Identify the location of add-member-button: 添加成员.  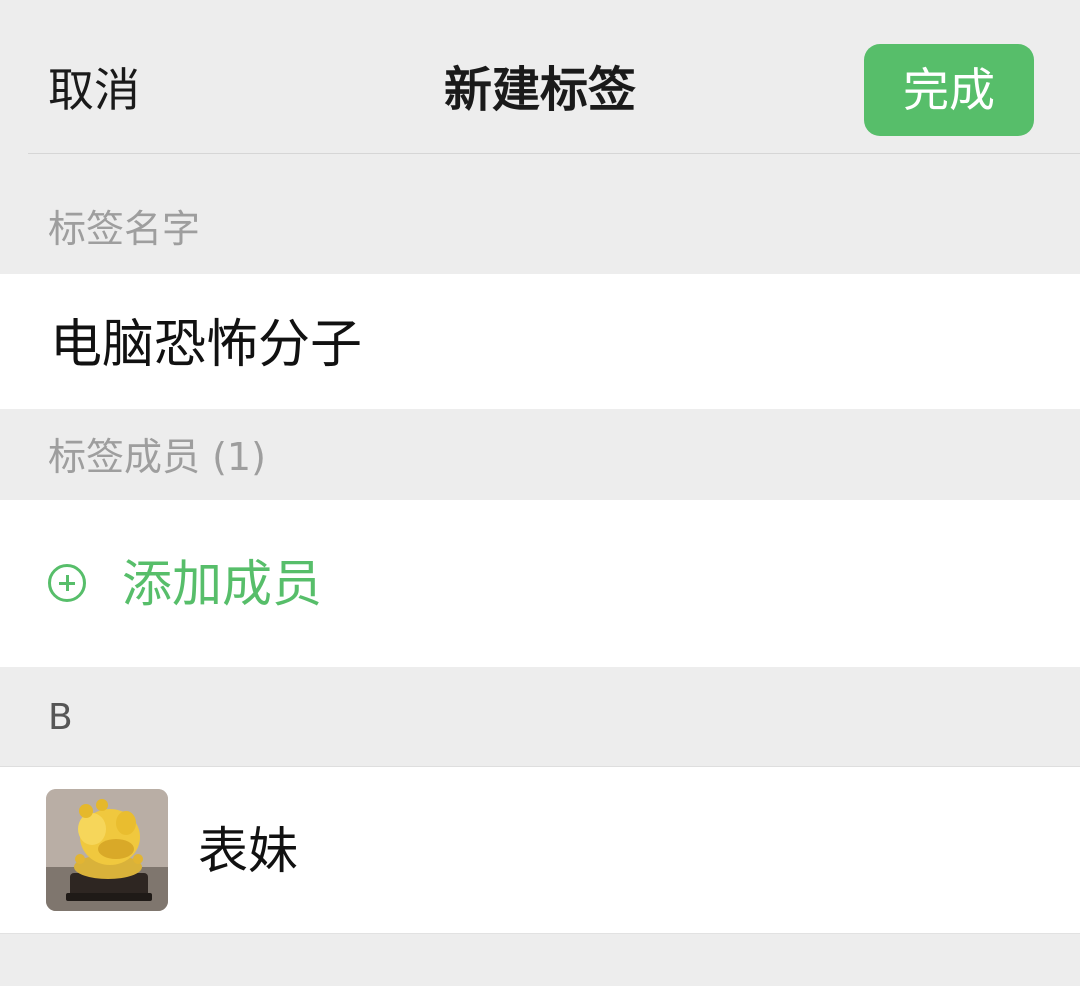
(222, 584).